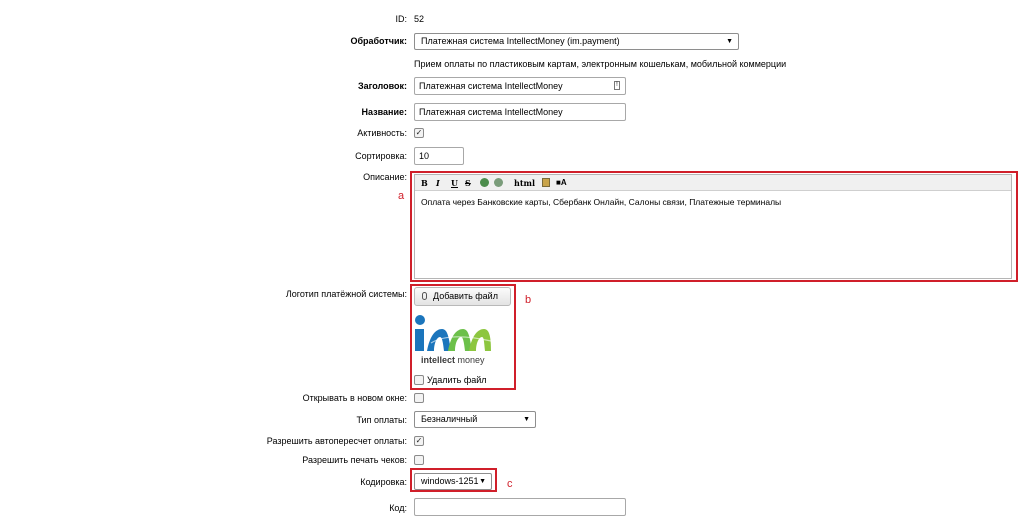 This screenshot has height=520, width=1024. Describe the element at coordinates (714, 226) in the screenshot. I see `annotation-box-a` at that location.